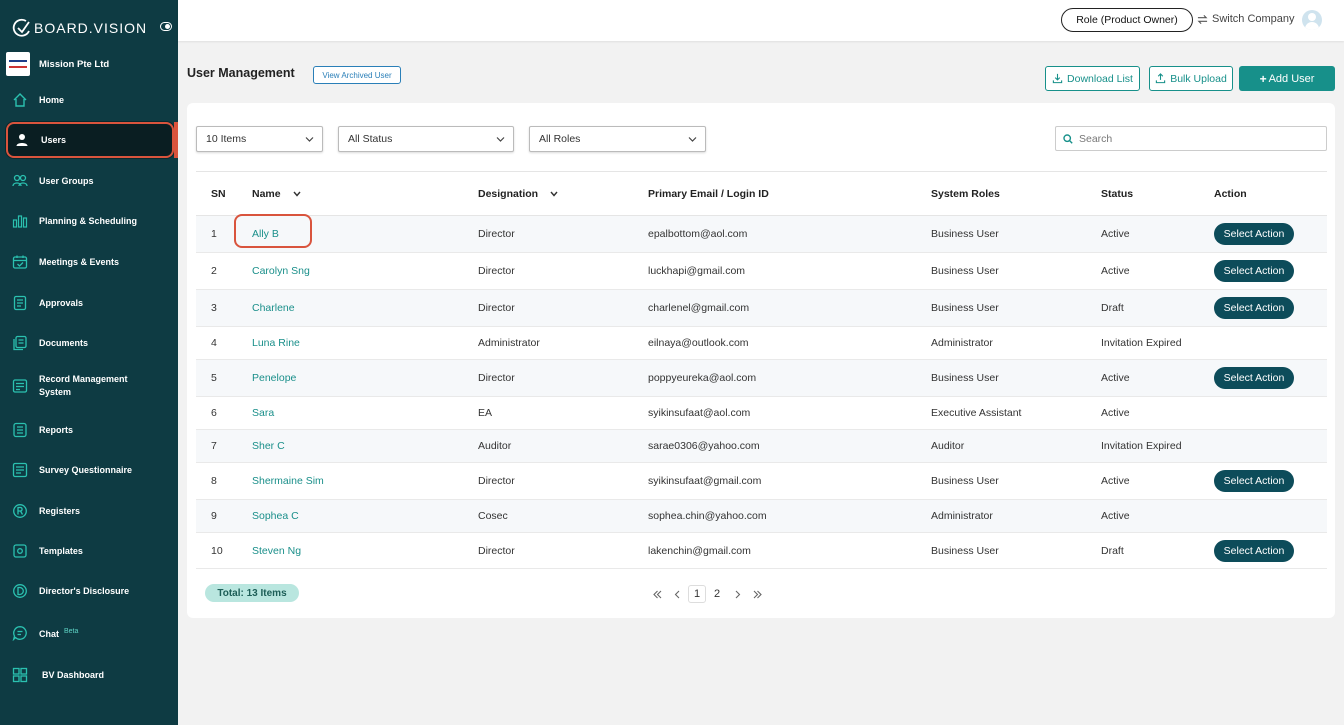  Describe the element at coordinates (274, 378) in the screenshot. I see `user-name-link: Penelope` at that location.